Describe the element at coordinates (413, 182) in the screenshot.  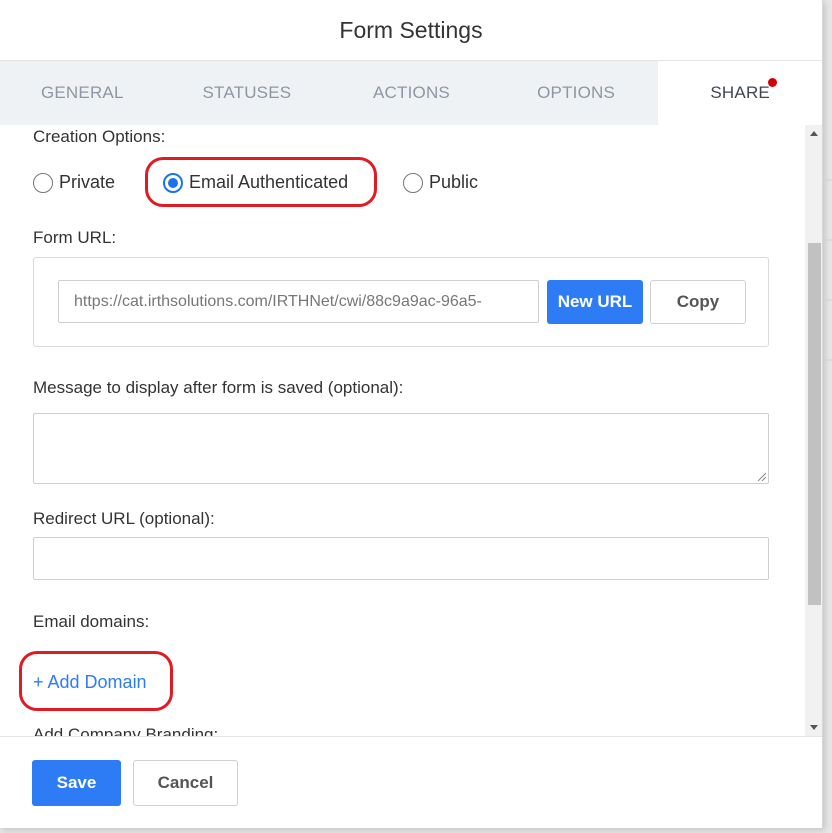
I see `radio-public-circle` at that location.